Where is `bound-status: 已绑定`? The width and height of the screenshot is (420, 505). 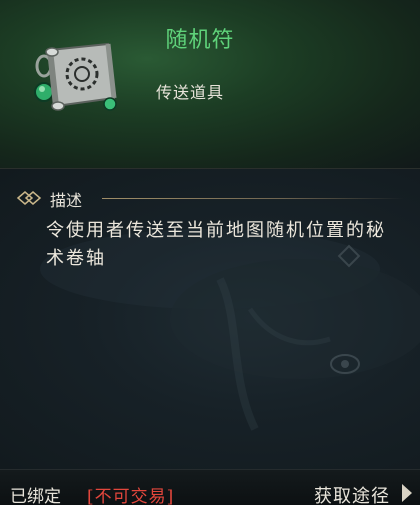
bound-status: 已绑定 is located at coordinates (35, 496).